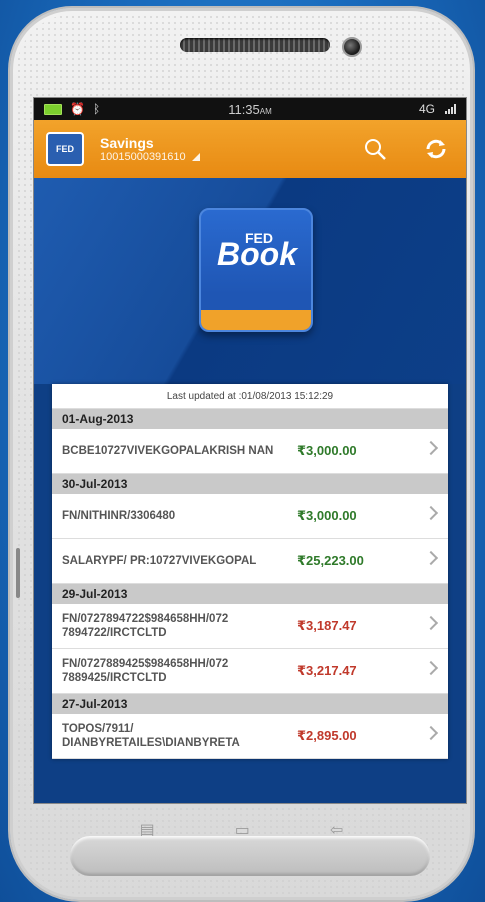  Describe the element at coordinates (250, 419) in the screenshot. I see `date-header: 01-Aug-2013` at that location.